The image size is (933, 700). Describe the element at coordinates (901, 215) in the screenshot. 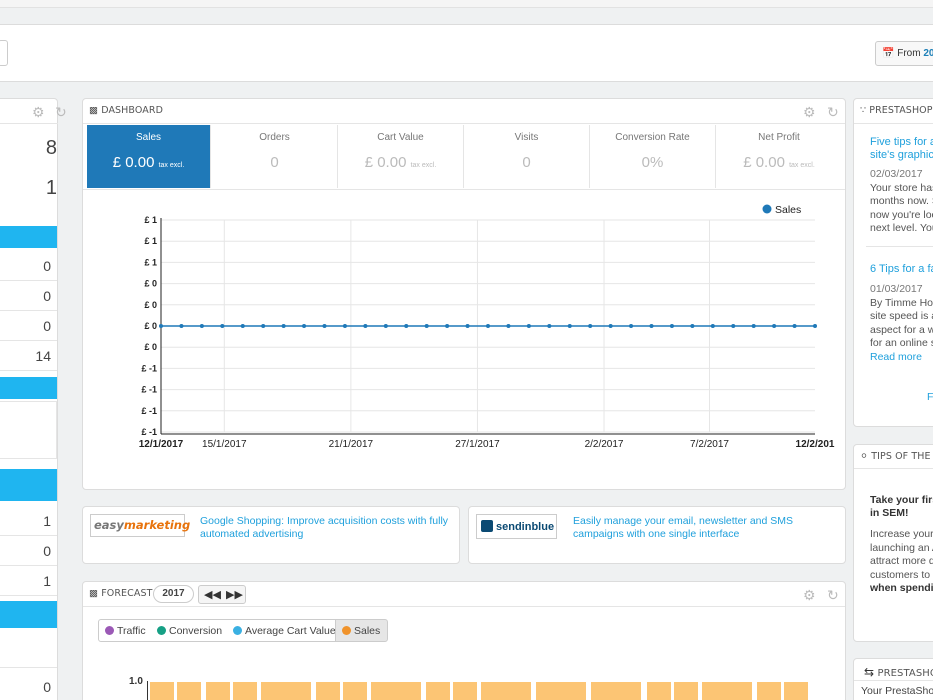

I see `news-item-text: now you're loo` at that location.